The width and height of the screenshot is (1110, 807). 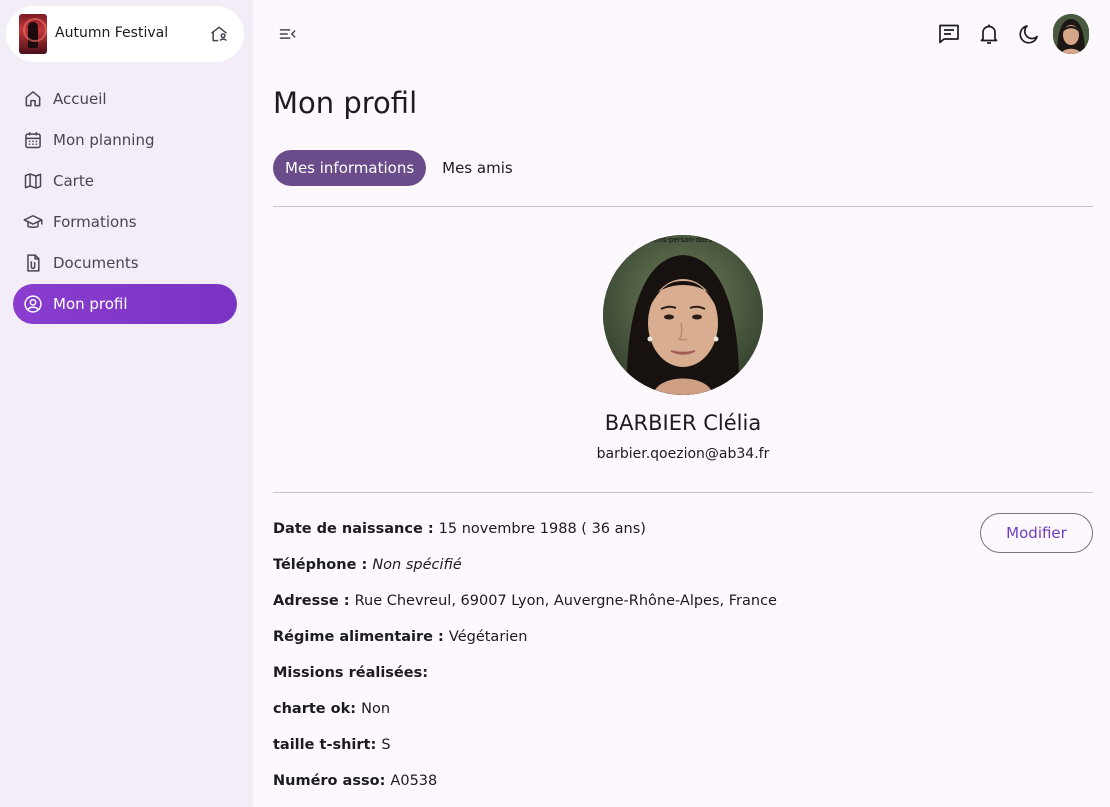 I want to click on page-title: Mon profil, so click(x=345, y=103).